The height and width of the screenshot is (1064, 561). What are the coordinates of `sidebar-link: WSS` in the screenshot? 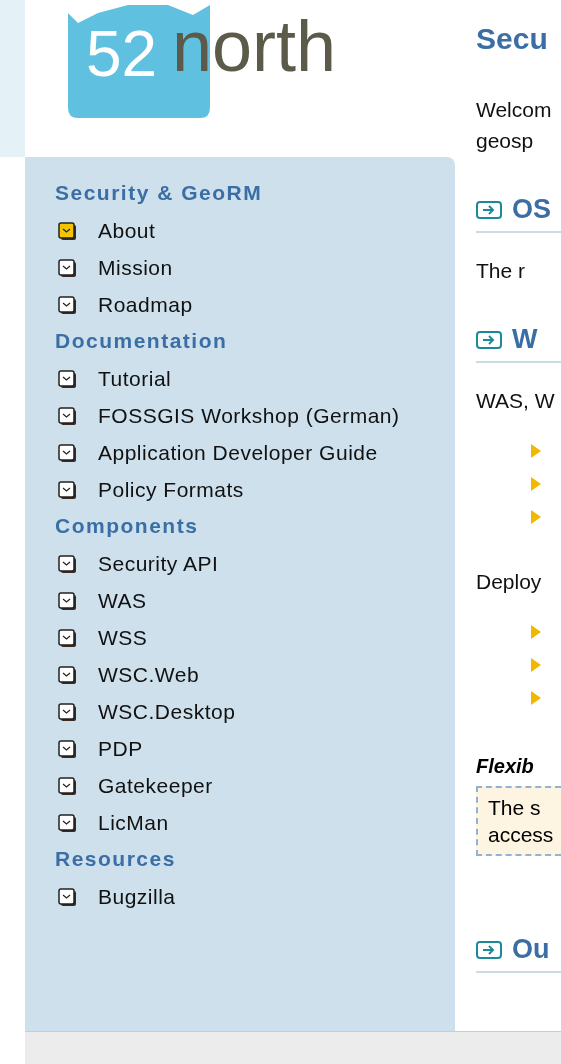 It's located at (103, 637).